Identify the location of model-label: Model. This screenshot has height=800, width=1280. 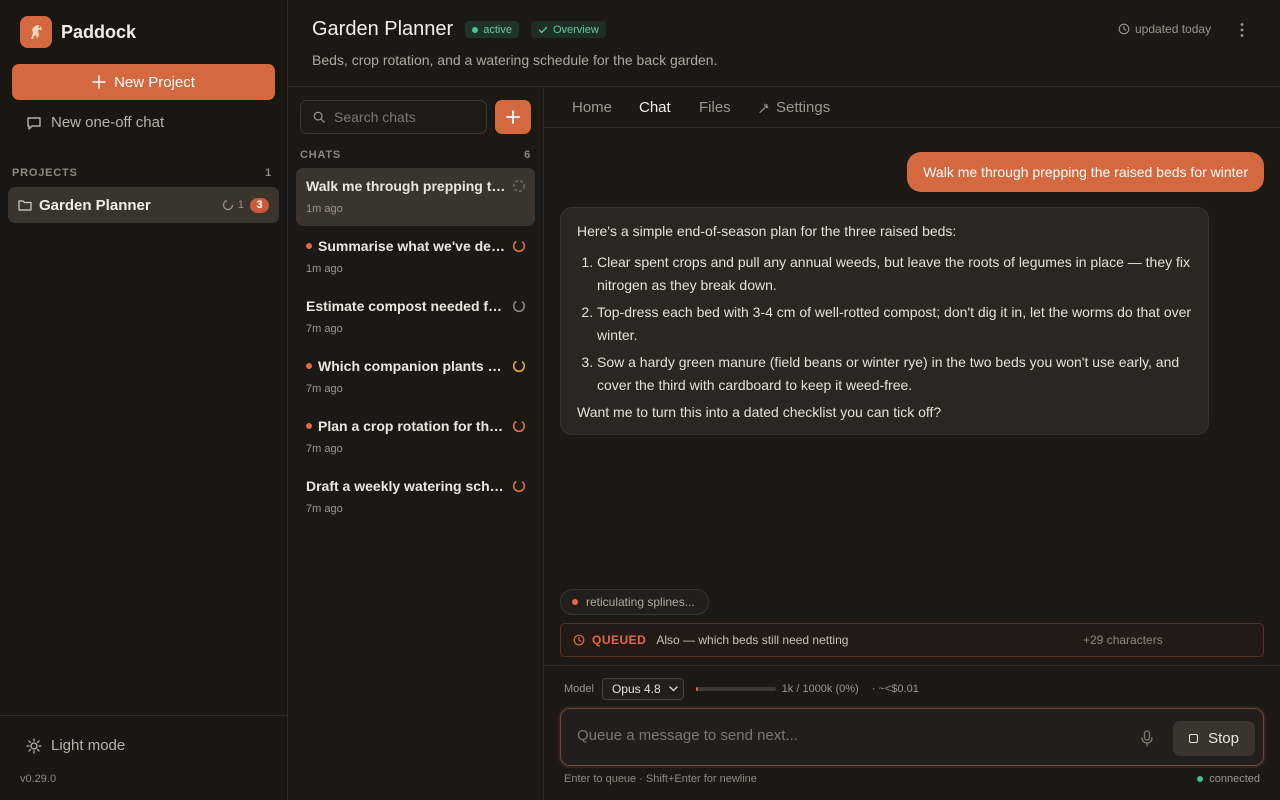
(579, 689).